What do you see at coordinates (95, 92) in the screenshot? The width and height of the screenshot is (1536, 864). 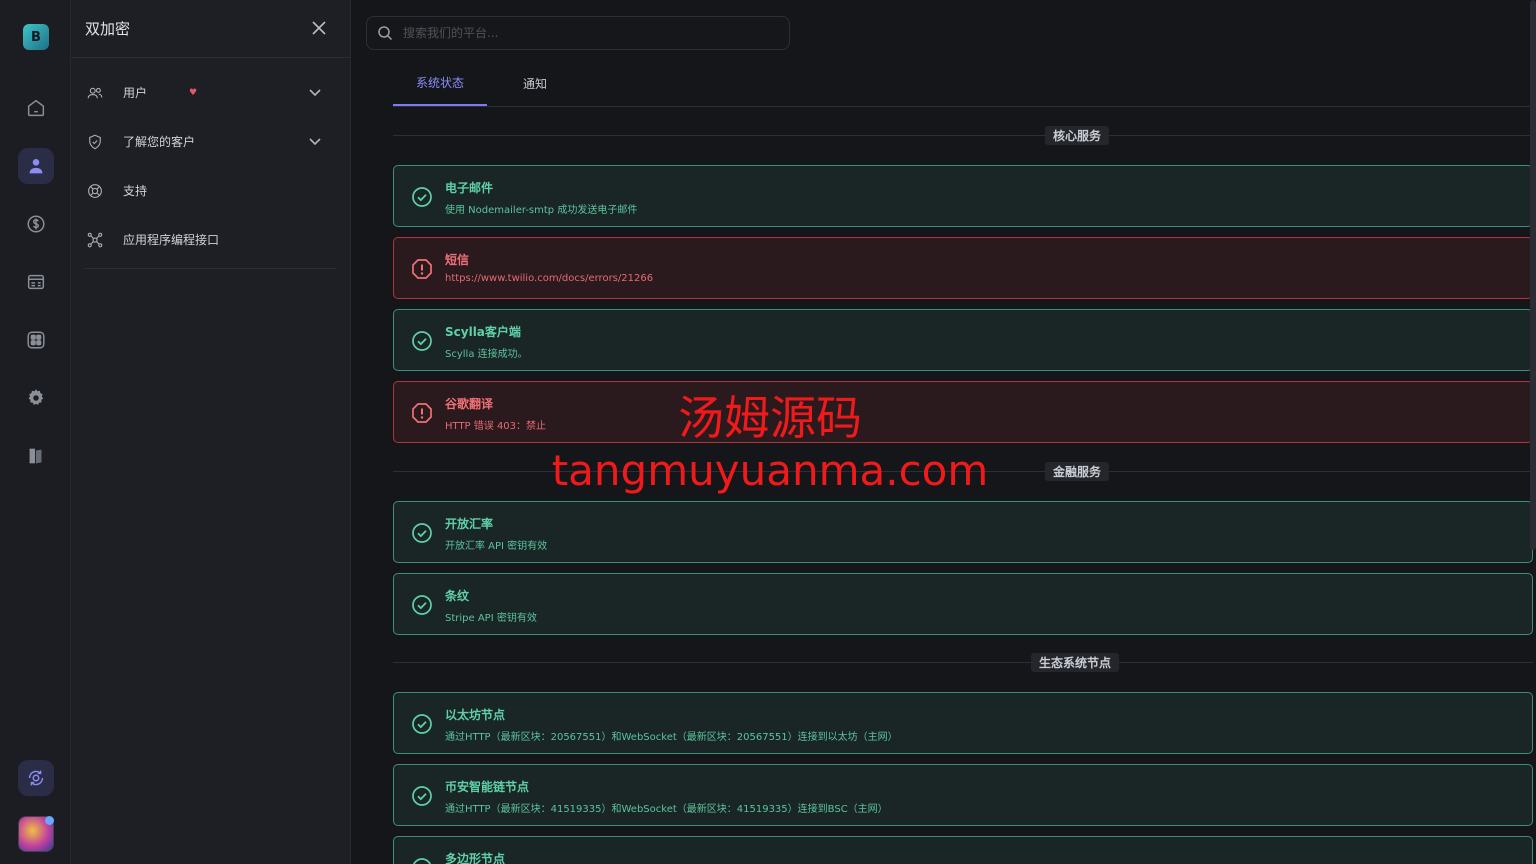 I see `users-icon` at bounding box center [95, 92].